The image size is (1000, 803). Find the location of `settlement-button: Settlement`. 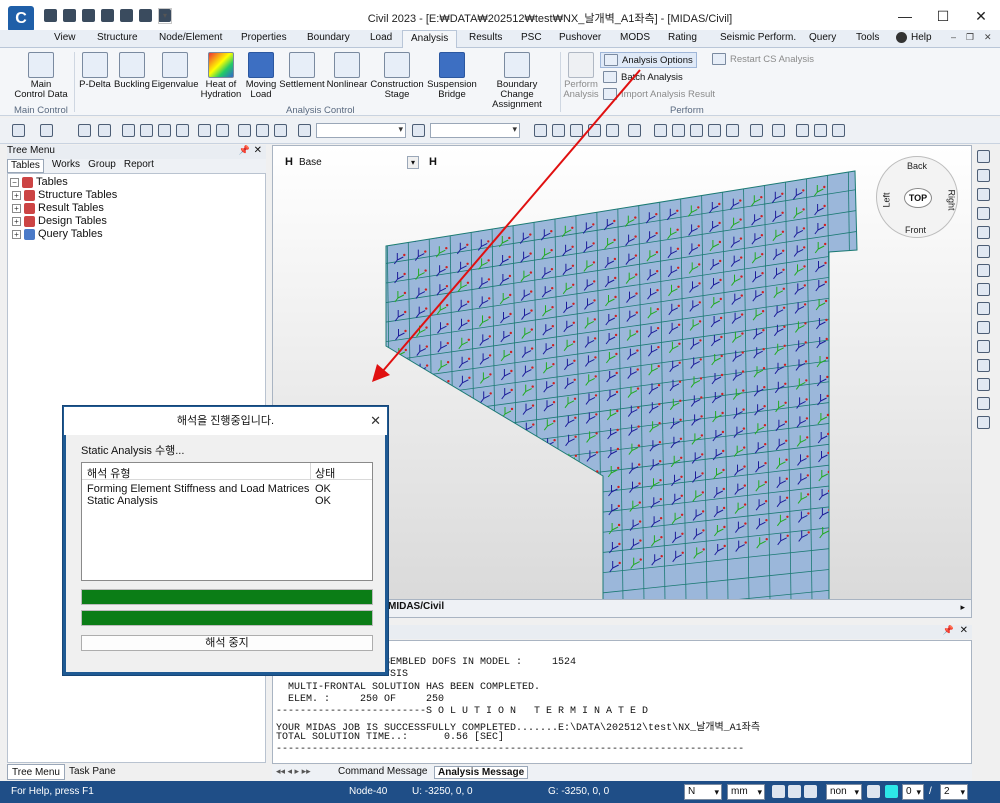

settlement-button: Settlement is located at coordinates (302, 71).